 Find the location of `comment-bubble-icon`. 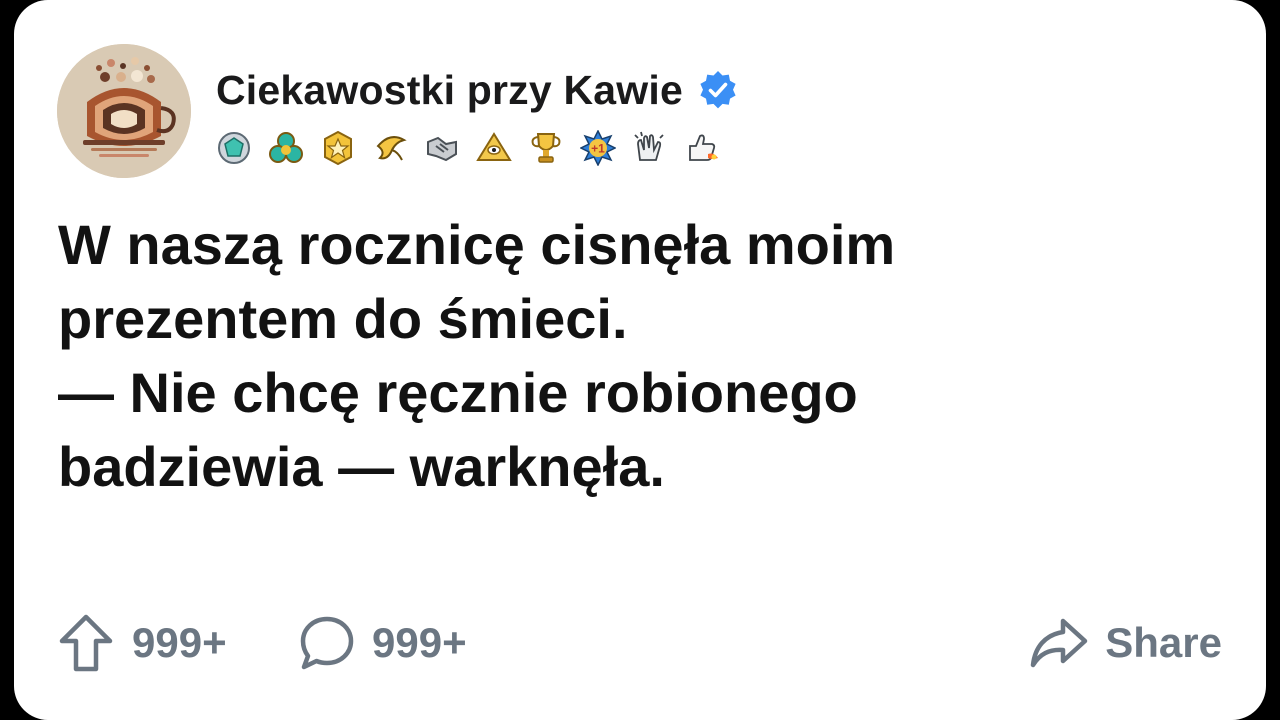

comment-bubble-icon is located at coordinates (327, 643).